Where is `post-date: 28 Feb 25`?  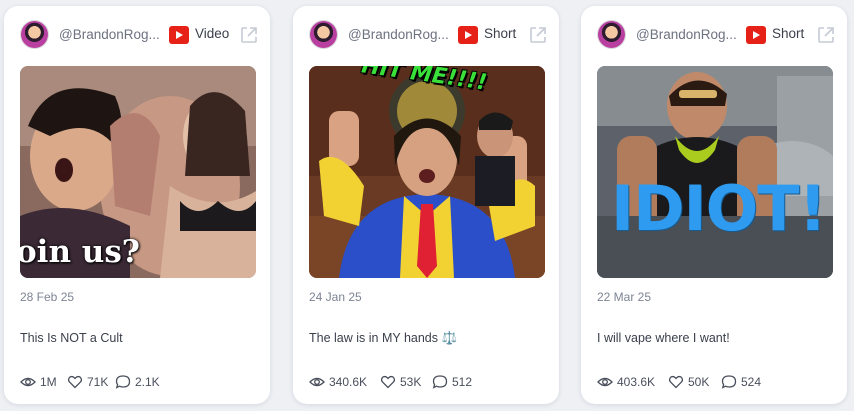
post-date: 28 Feb 25 is located at coordinates (47, 297).